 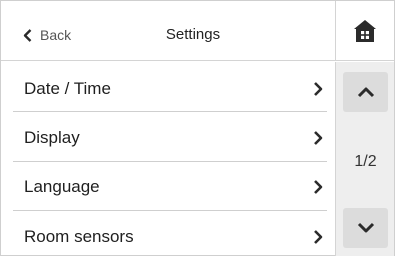 What do you see at coordinates (52, 137) in the screenshot?
I see `menu-item-label: Display` at bounding box center [52, 137].